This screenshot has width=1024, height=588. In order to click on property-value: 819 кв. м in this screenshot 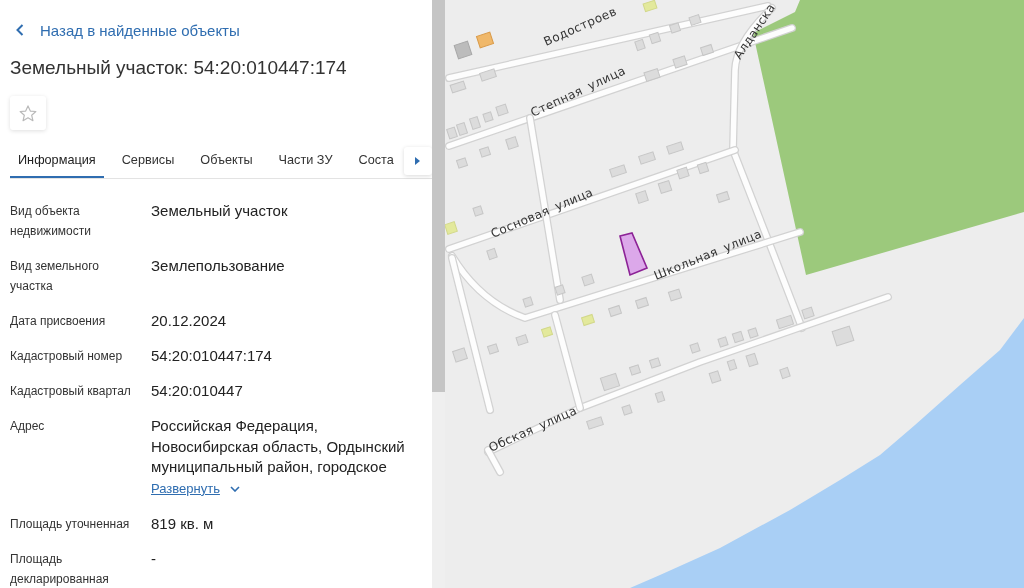, I will do `click(182, 523)`.